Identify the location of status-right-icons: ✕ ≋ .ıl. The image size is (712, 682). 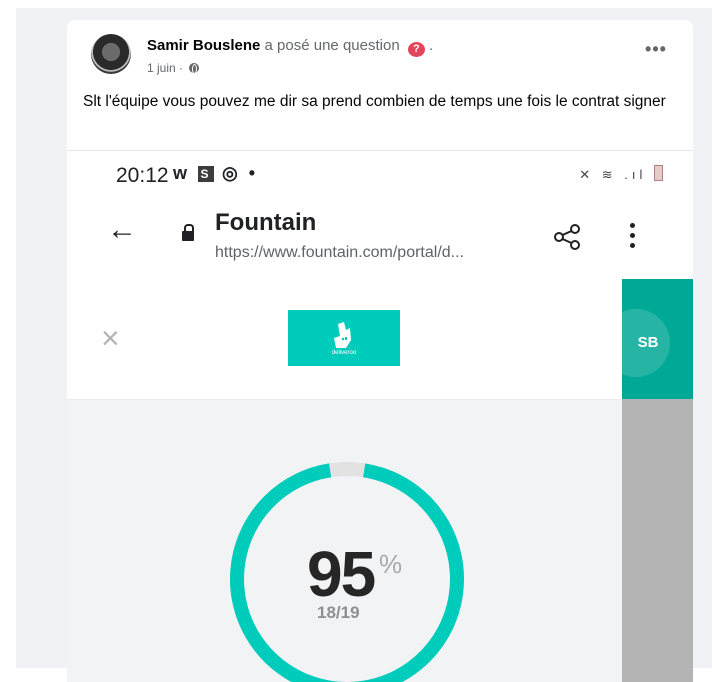
(621, 174).